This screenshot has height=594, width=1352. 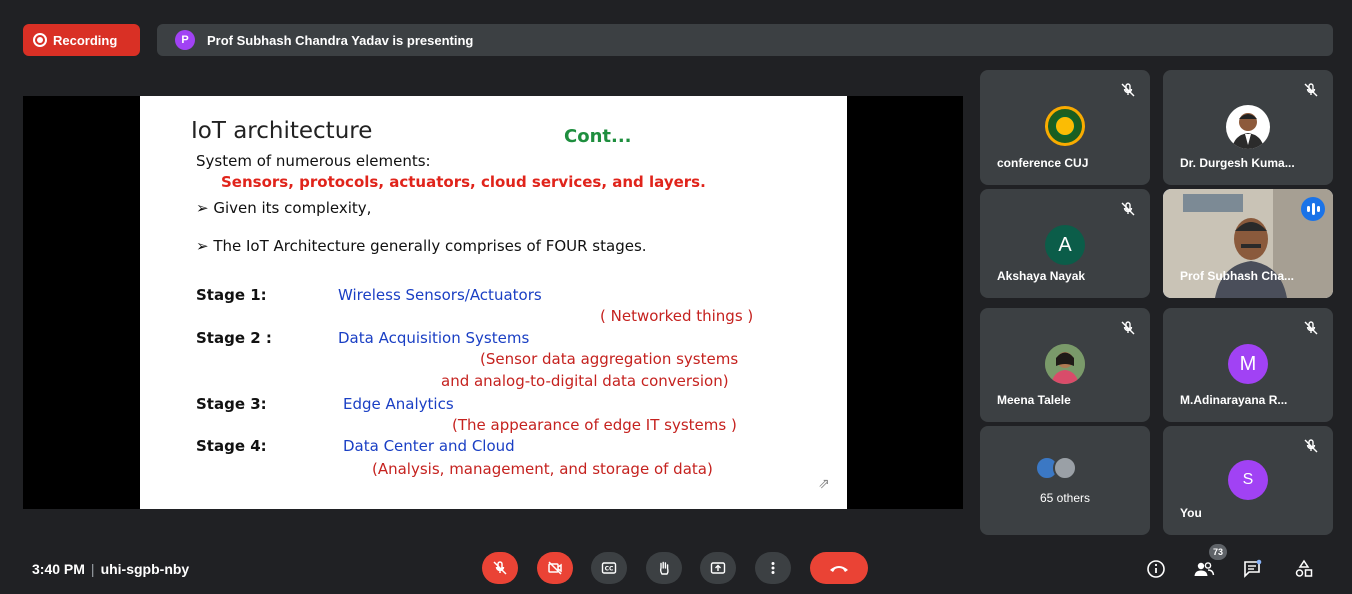 I want to click on activities-button, so click(x=1304, y=569).